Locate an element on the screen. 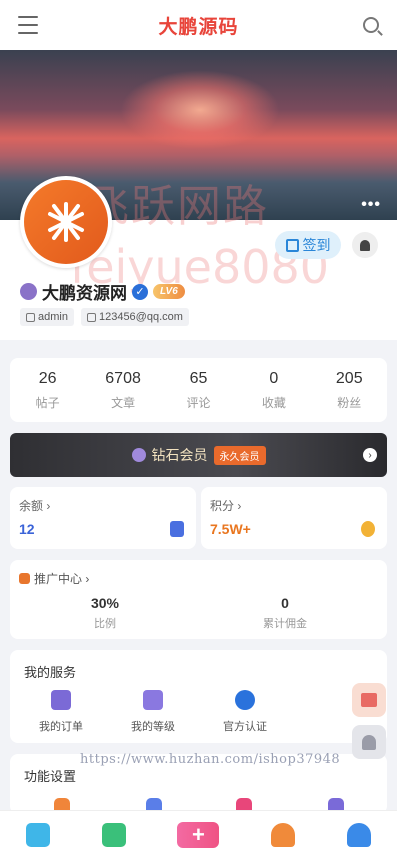  publish-plus-icon: + is located at coordinates (198, 835).